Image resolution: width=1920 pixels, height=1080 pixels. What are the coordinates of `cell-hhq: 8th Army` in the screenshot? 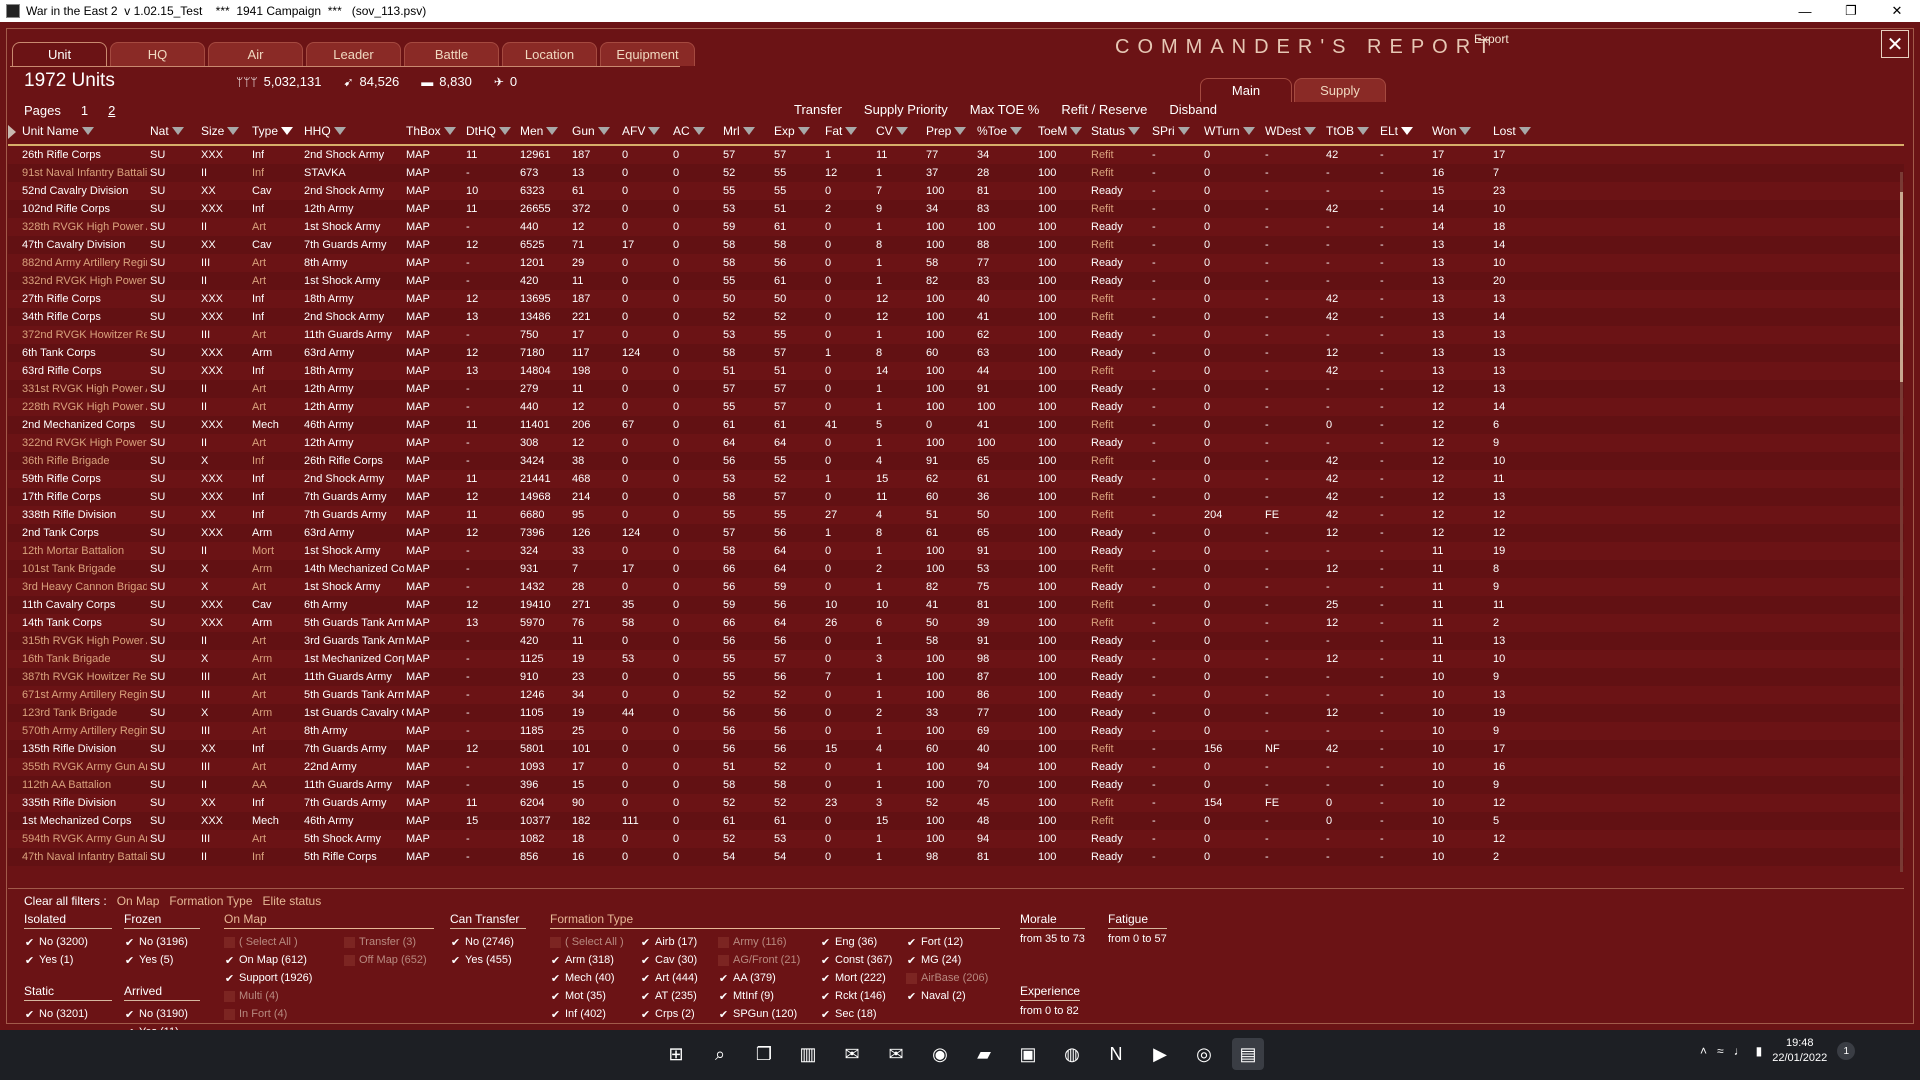 It's located at (354, 731).